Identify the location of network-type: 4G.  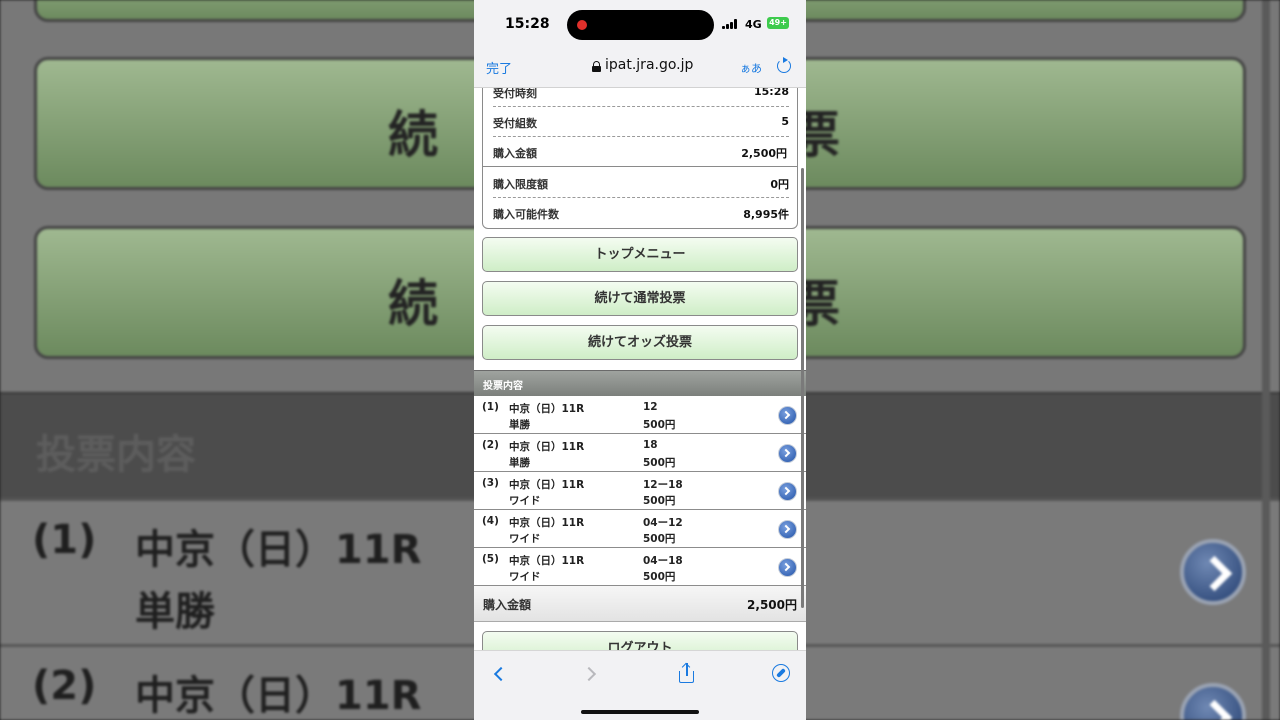
(753, 24).